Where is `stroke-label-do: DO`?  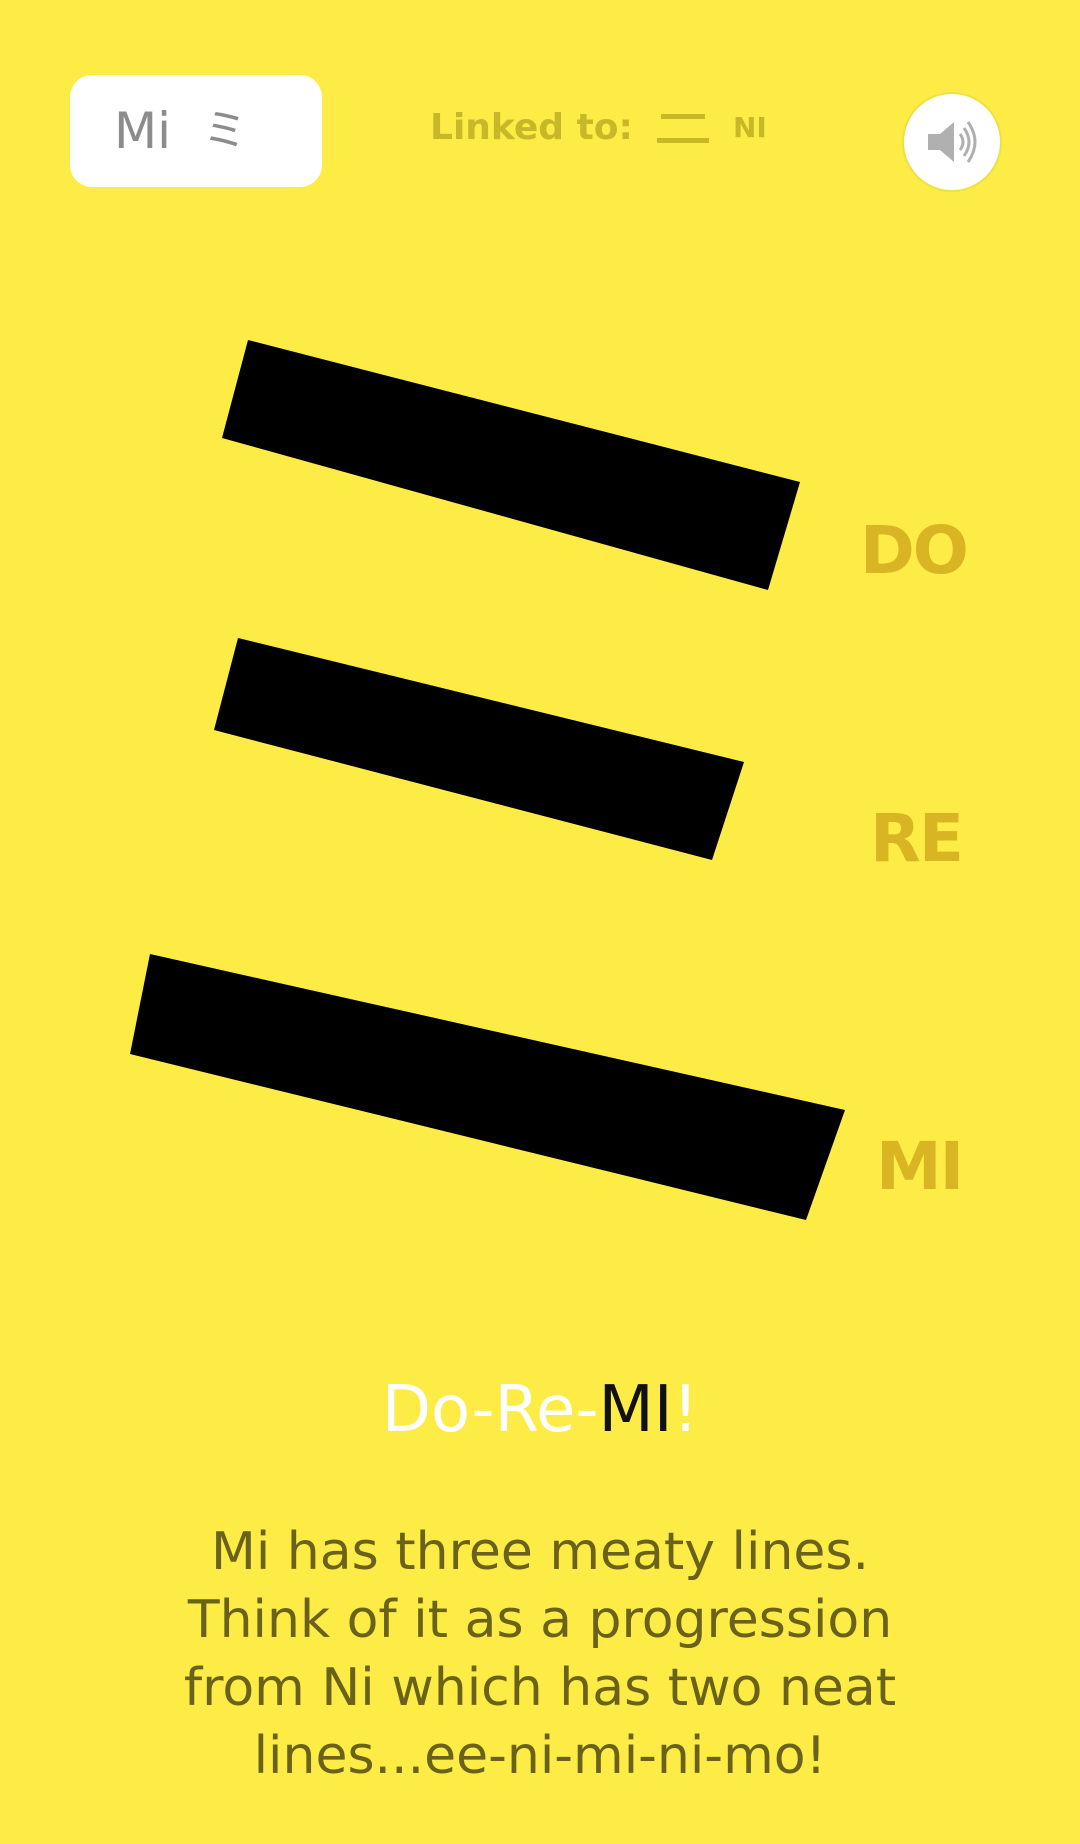
stroke-label-do: DO is located at coordinates (914, 550).